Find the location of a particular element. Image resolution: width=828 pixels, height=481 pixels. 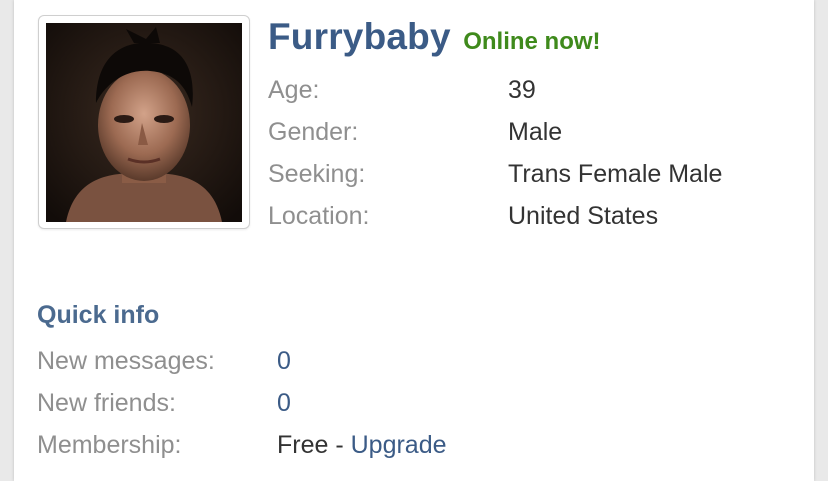

online-status: Online now! is located at coordinates (532, 41).